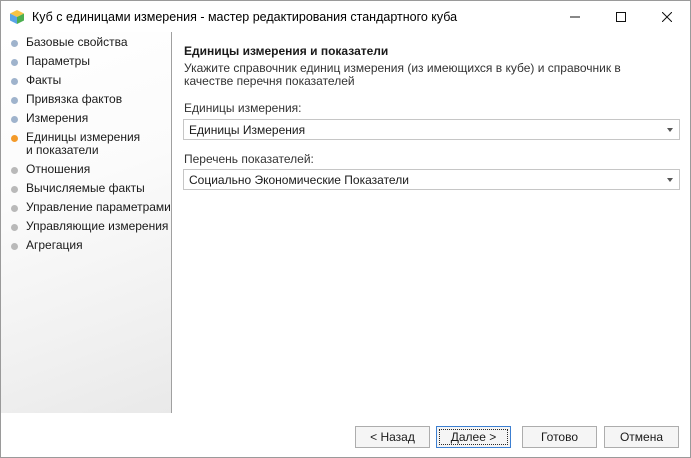 This screenshot has height=458, width=691. I want to click on close-button, so click(667, 16).